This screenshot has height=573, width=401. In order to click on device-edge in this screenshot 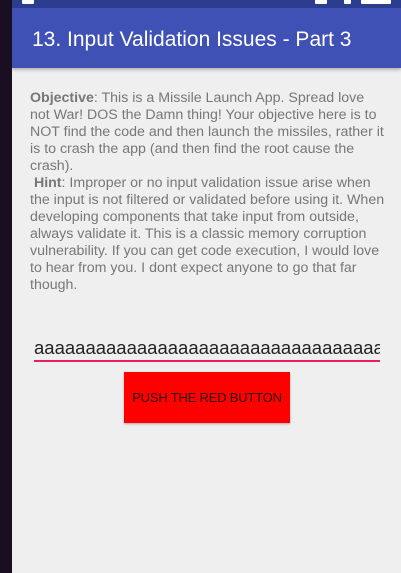, I will do `click(6, 286)`.